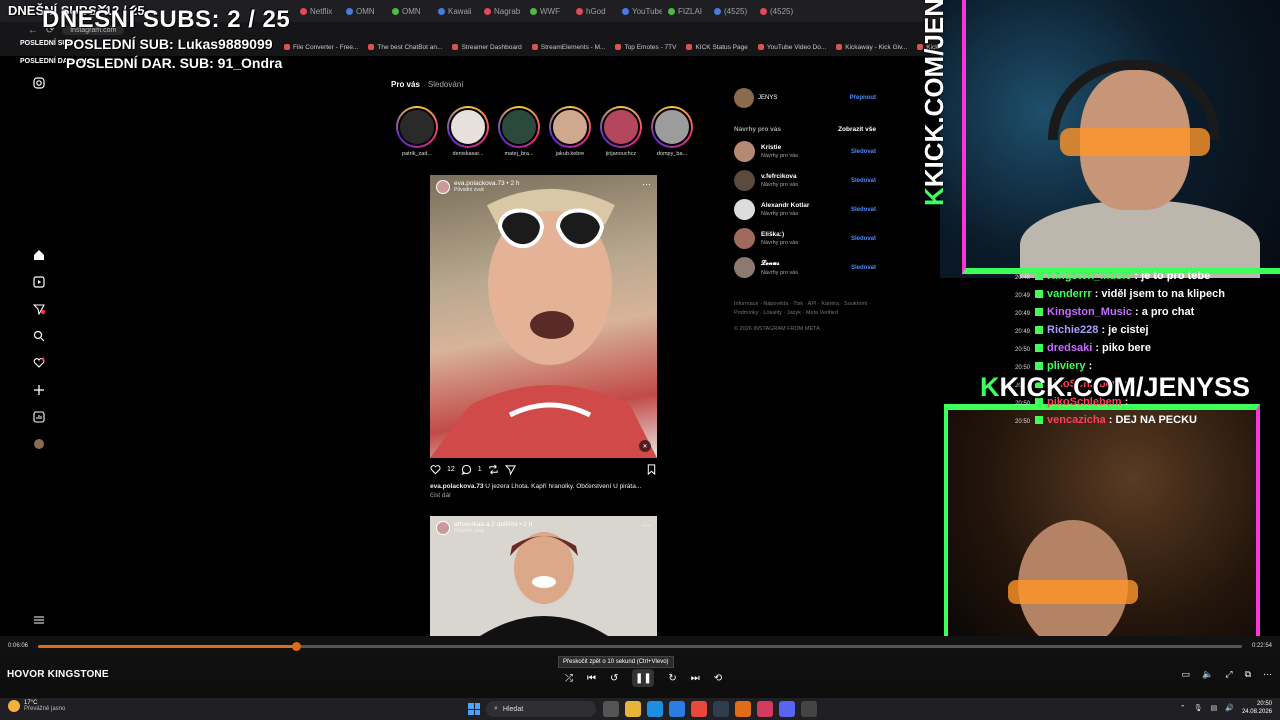 The height and width of the screenshot is (720, 1280). Describe the element at coordinates (672, 678) in the screenshot. I see `skip-forward-30-icon: ↻` at that location.